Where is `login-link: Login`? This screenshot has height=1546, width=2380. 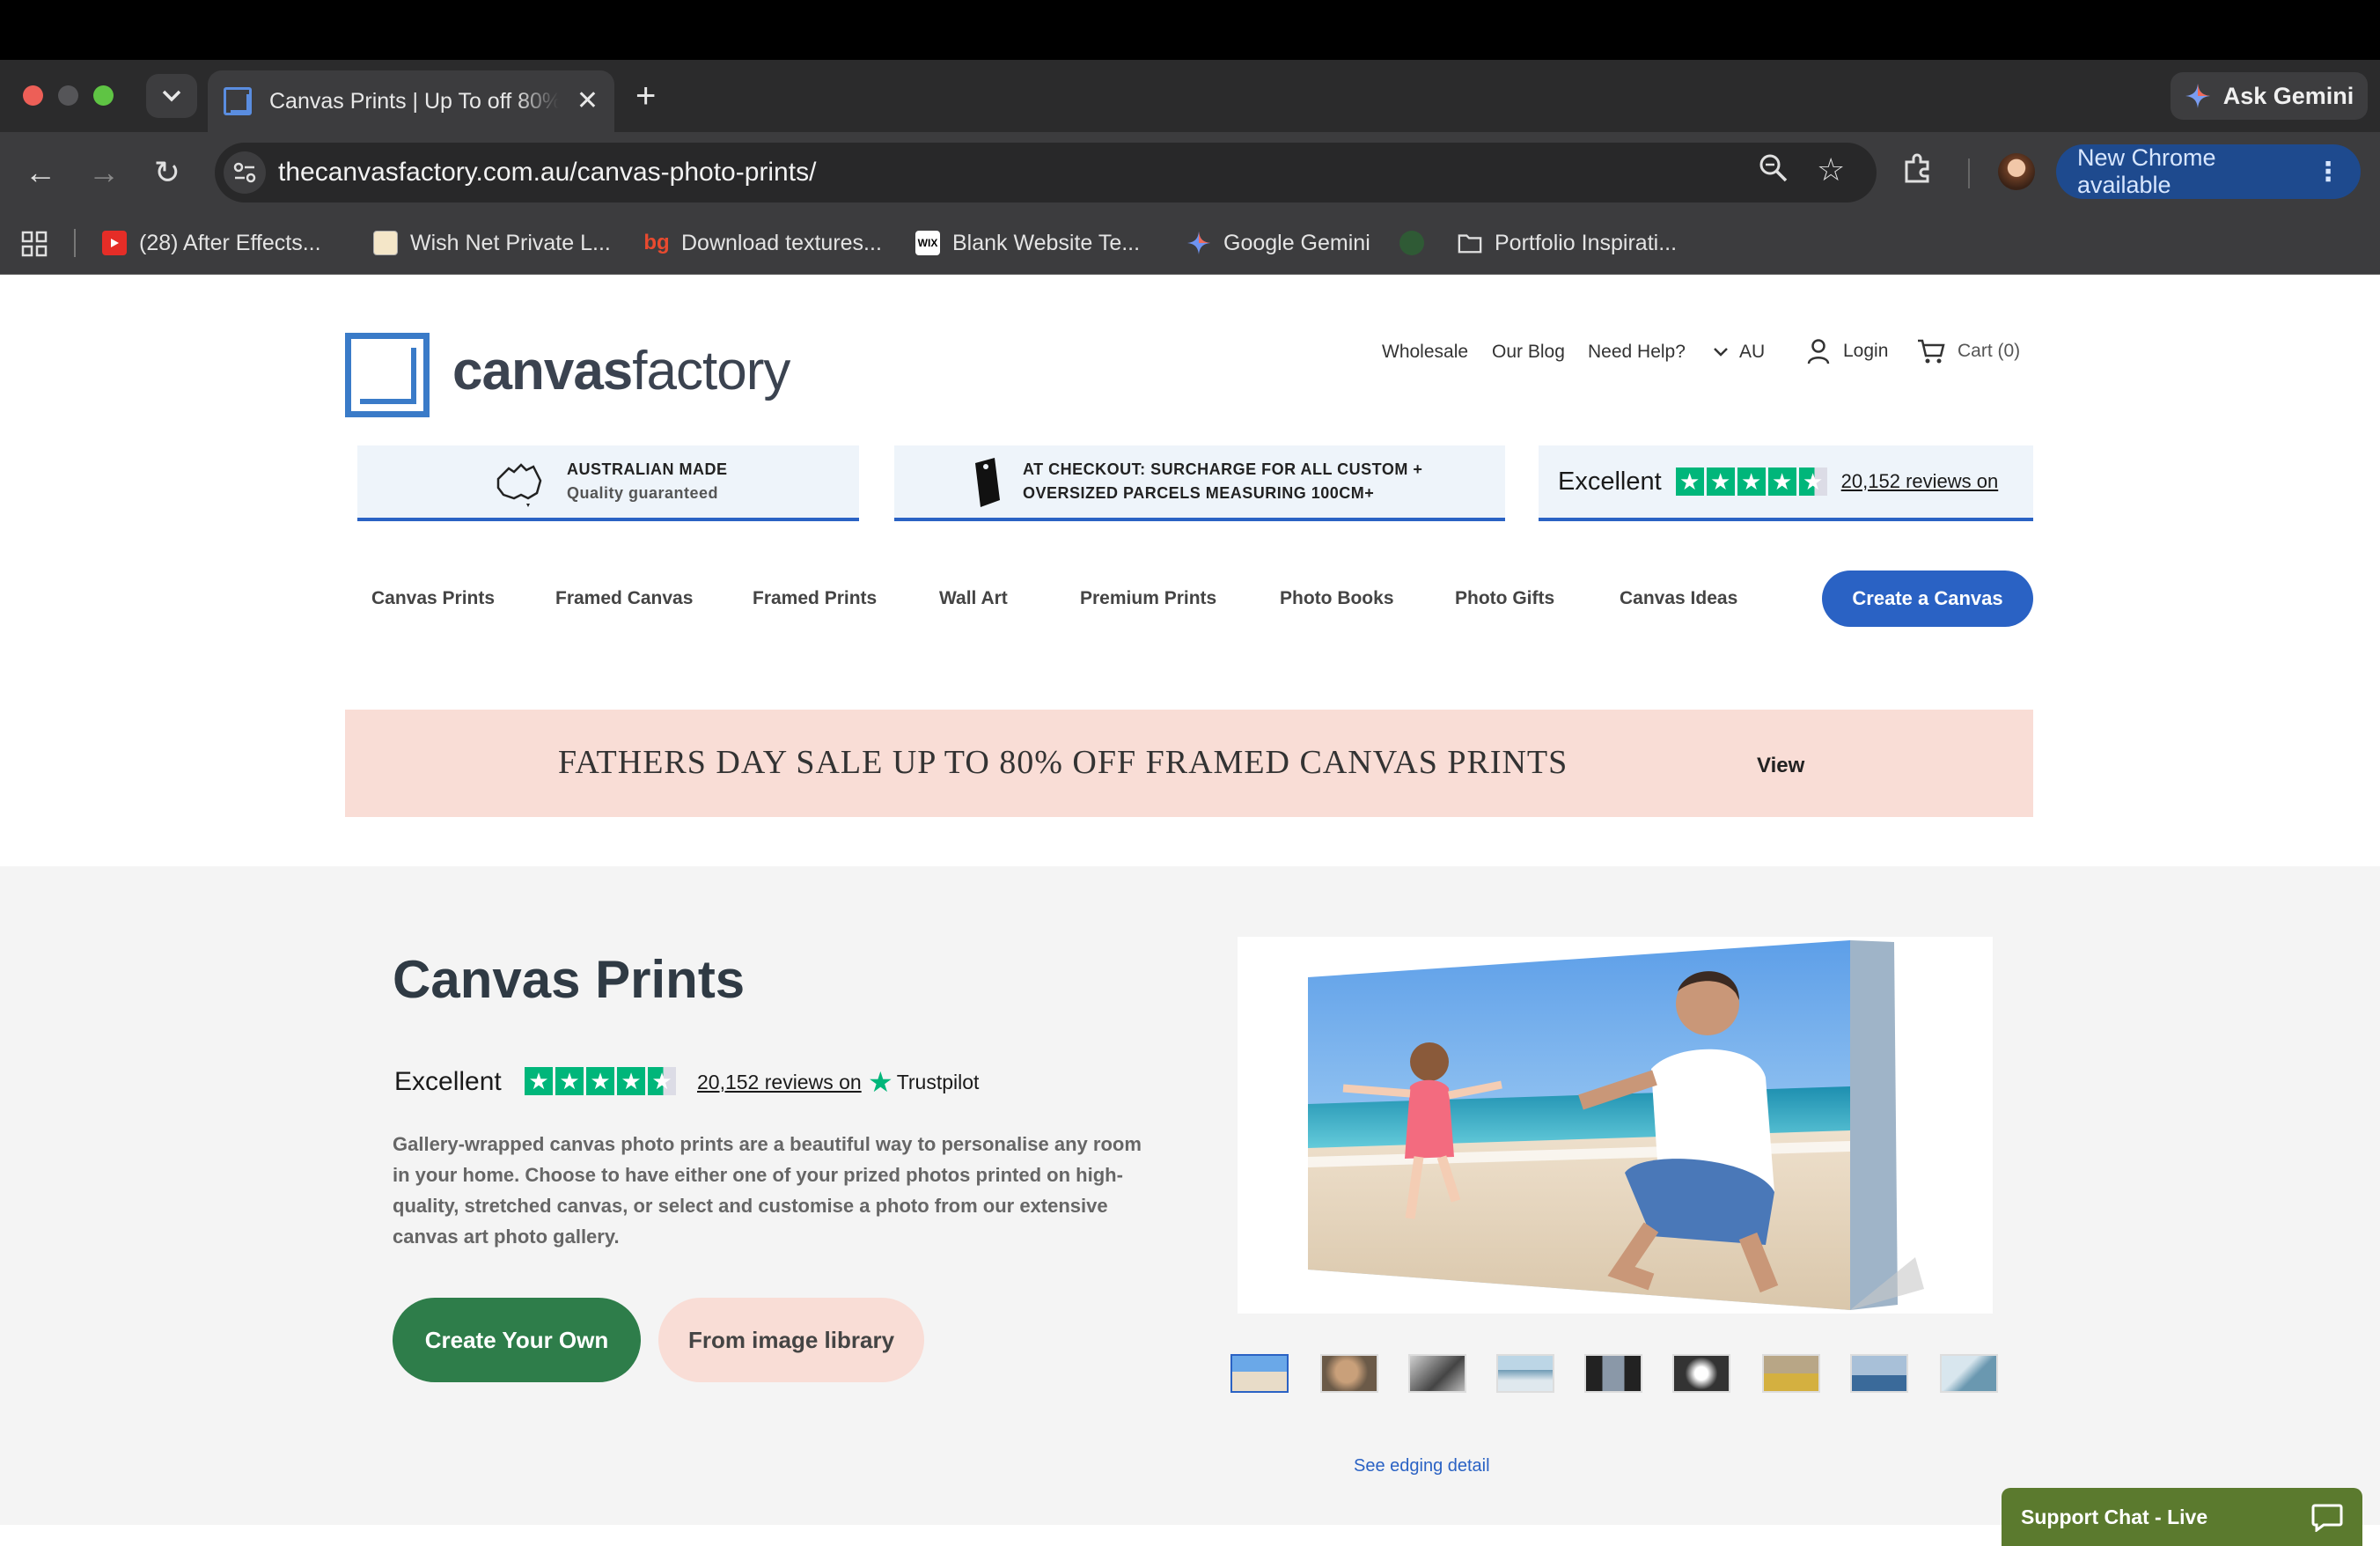 login-link: Login is located at coordinates (1847, 351).